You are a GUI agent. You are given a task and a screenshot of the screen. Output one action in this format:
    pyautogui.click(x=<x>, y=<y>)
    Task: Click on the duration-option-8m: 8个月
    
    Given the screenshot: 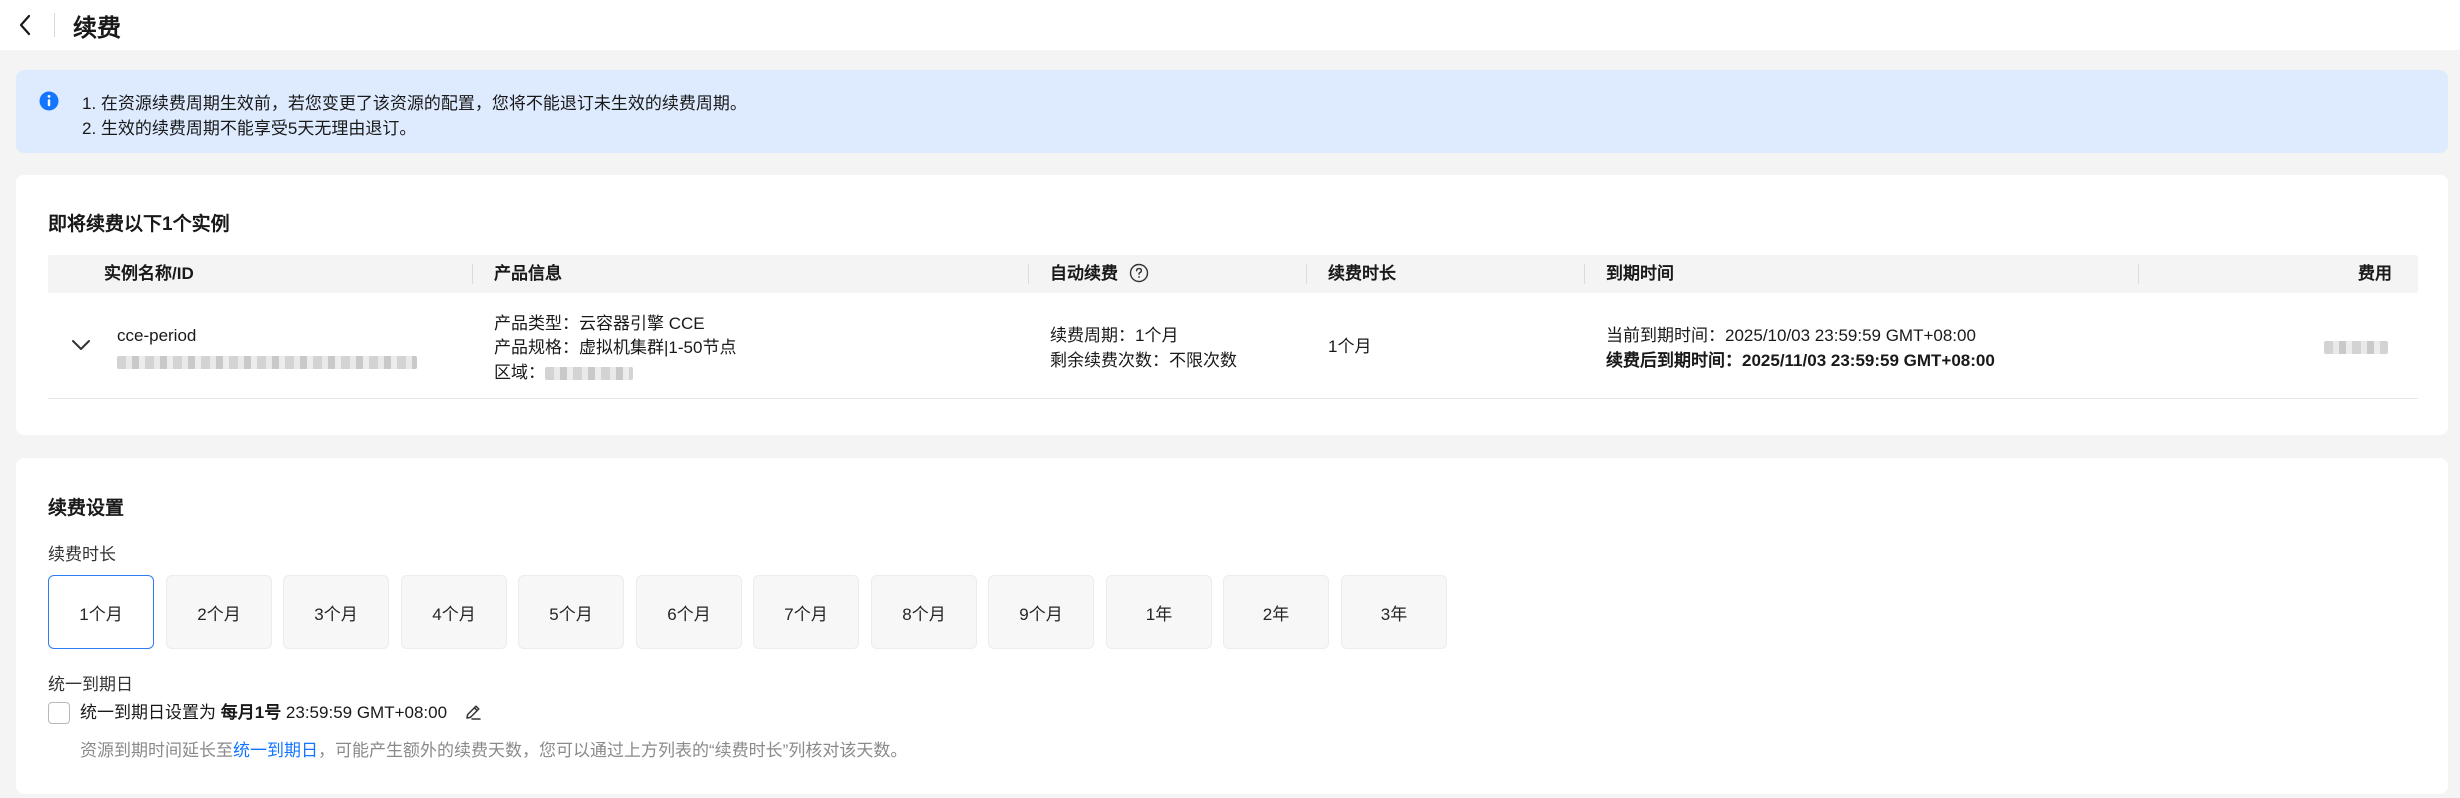 What is the action you would take?
    pyautogui.click(x=924, y=612)
    